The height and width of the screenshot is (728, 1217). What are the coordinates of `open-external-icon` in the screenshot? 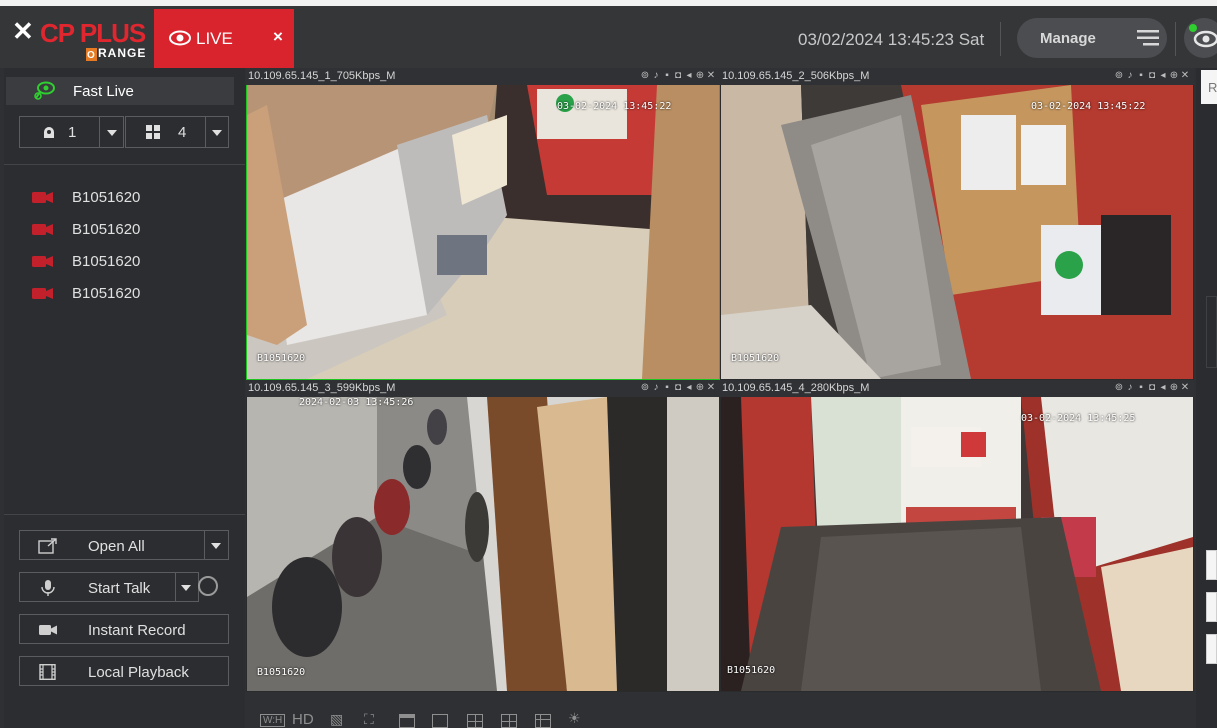 It's located at (47, 546).